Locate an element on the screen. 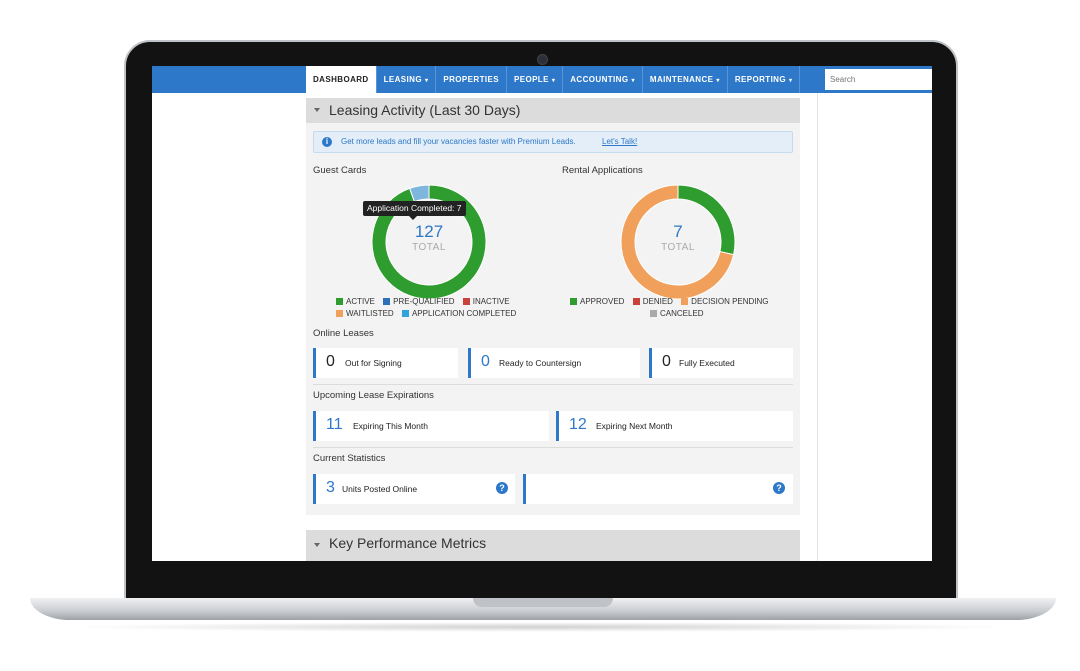  stat-value: 3 is located at coordinates (330, 487).